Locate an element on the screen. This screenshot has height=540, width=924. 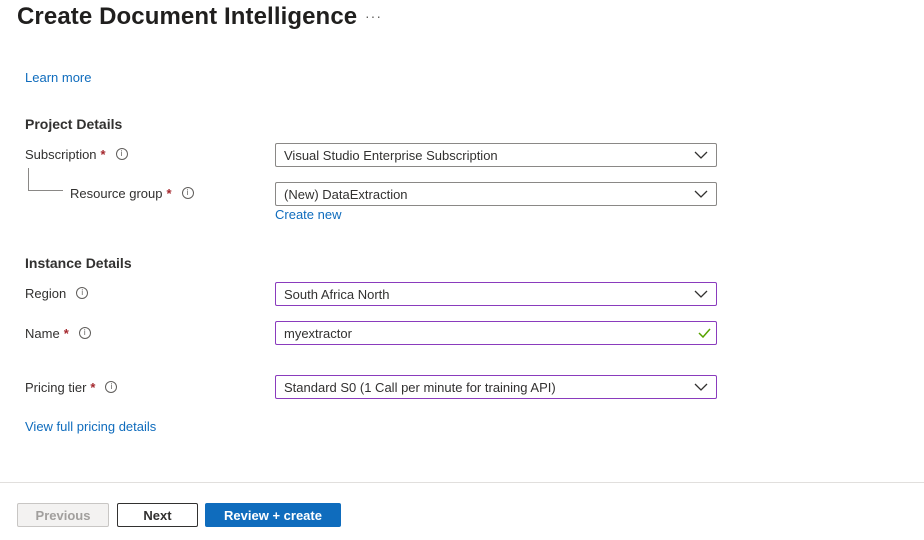
subscription-label: Subscription * i is located at coordinates (76, 154).